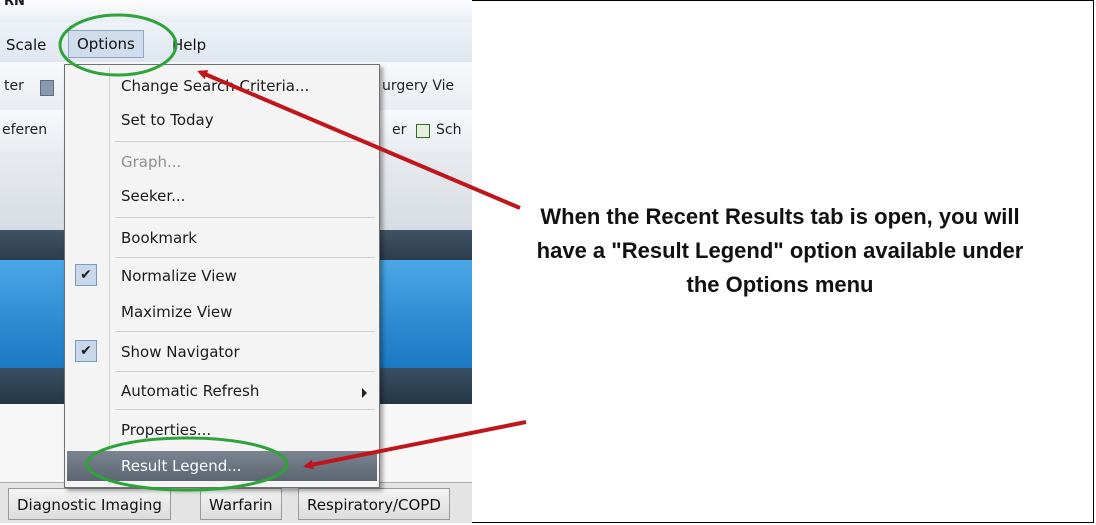  I want to click on menu-help: Help, so click(189, 45).